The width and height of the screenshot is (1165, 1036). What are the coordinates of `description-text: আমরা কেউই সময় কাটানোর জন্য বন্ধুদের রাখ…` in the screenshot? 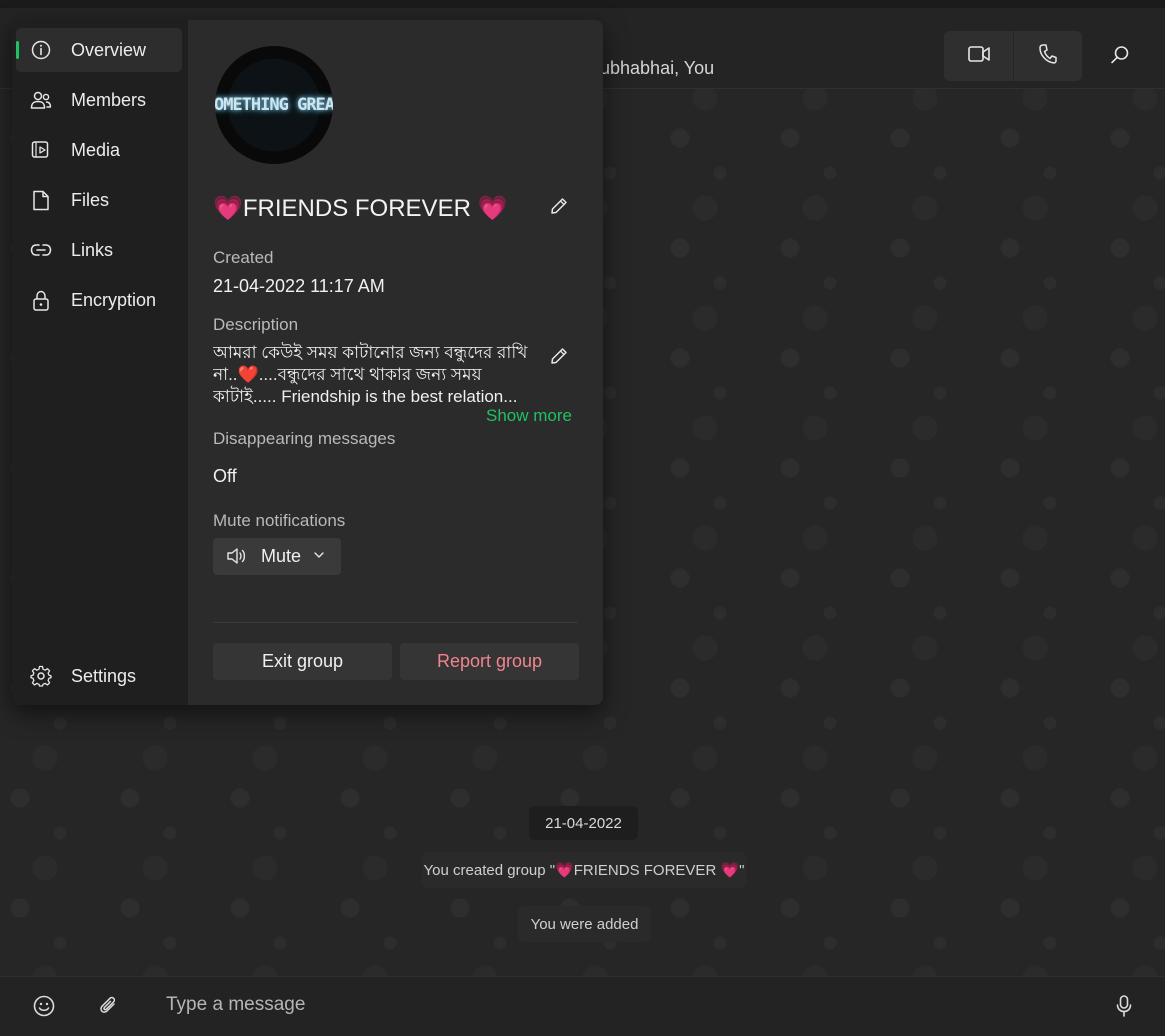 It's located at (370, 374).